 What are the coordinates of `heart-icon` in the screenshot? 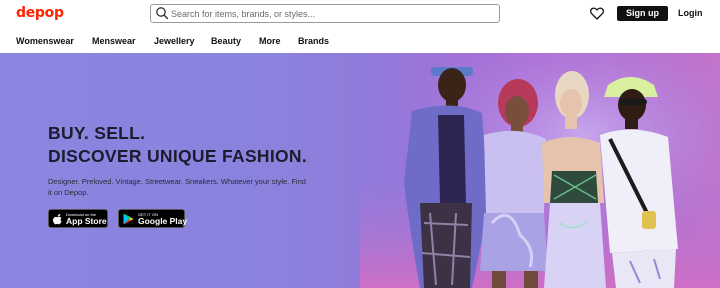 It's located at (597, 13).